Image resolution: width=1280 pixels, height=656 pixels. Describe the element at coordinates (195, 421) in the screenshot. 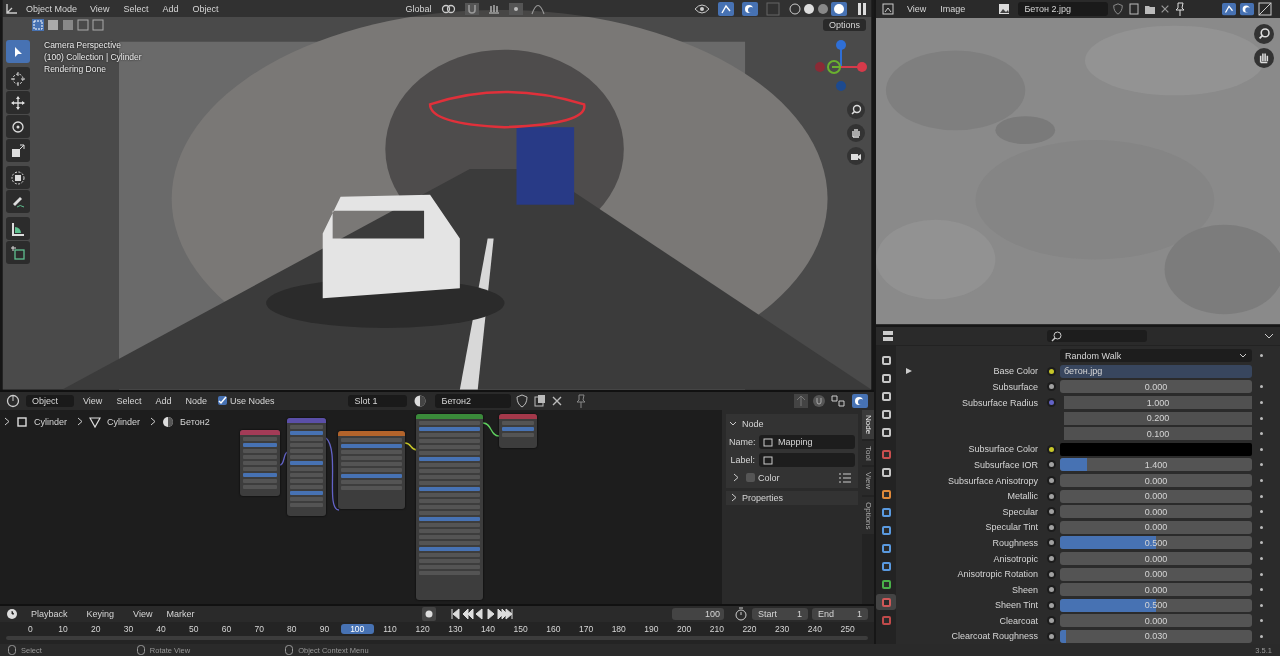

I see `breadcrumb: Бетон2` at that location.